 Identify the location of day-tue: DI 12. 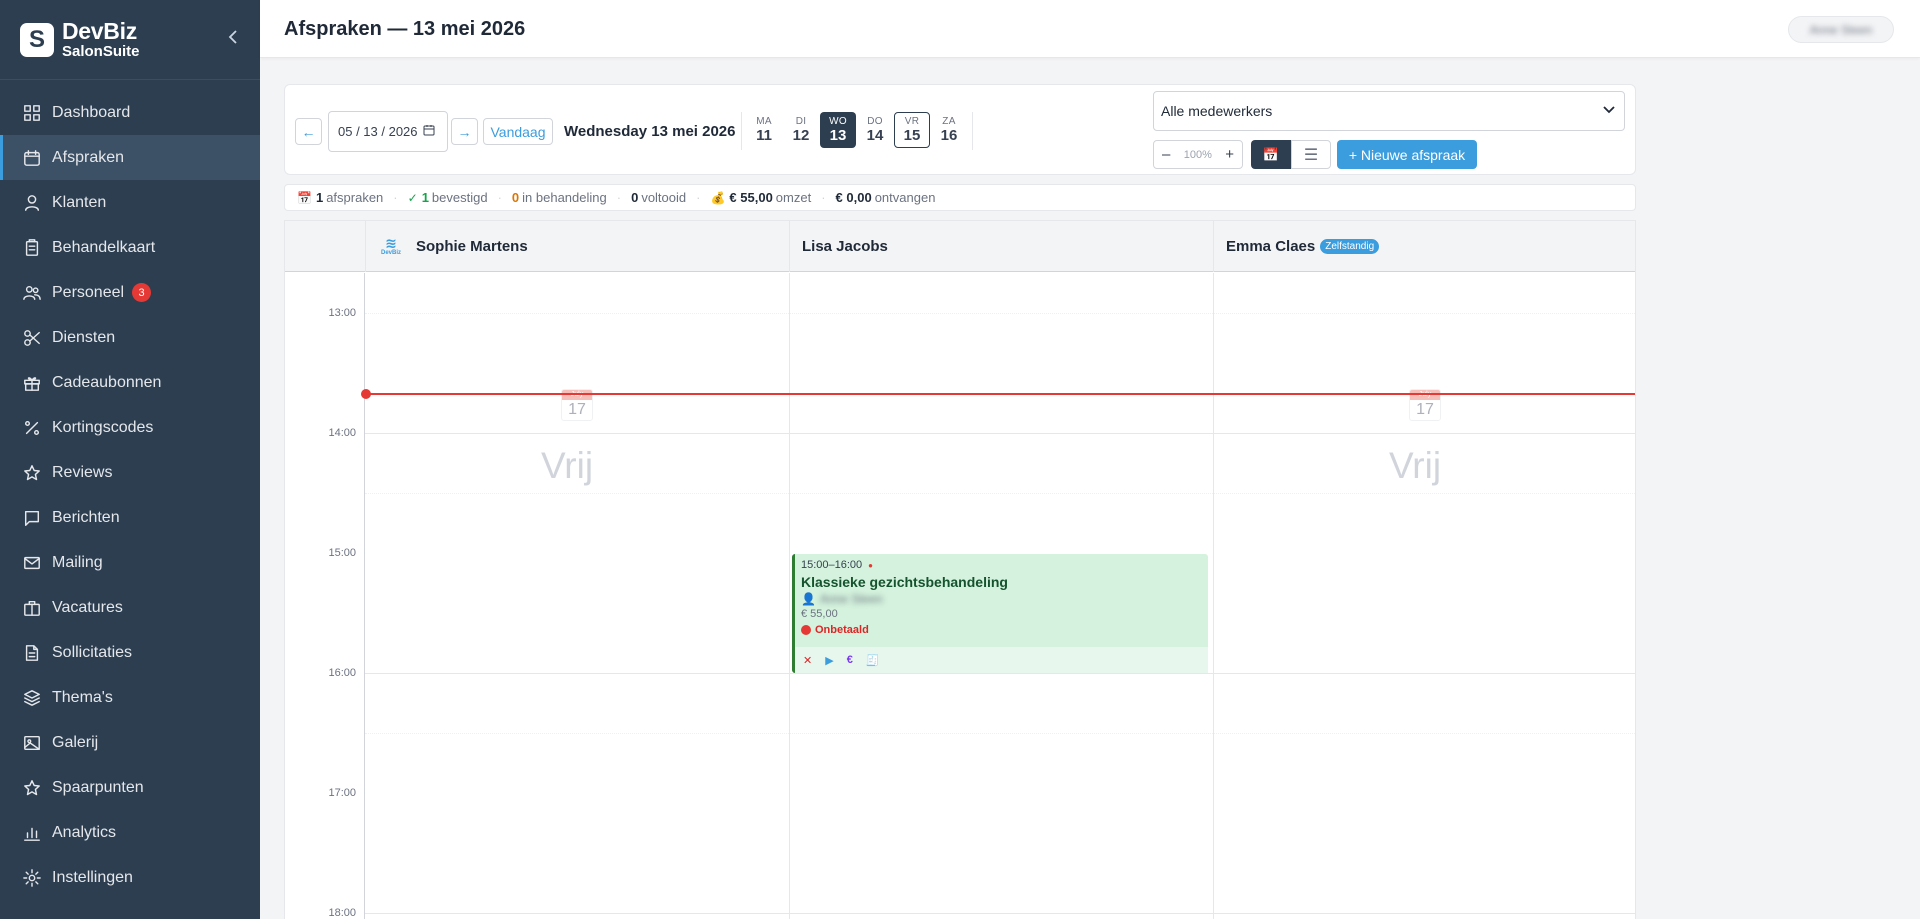
(801, 130).